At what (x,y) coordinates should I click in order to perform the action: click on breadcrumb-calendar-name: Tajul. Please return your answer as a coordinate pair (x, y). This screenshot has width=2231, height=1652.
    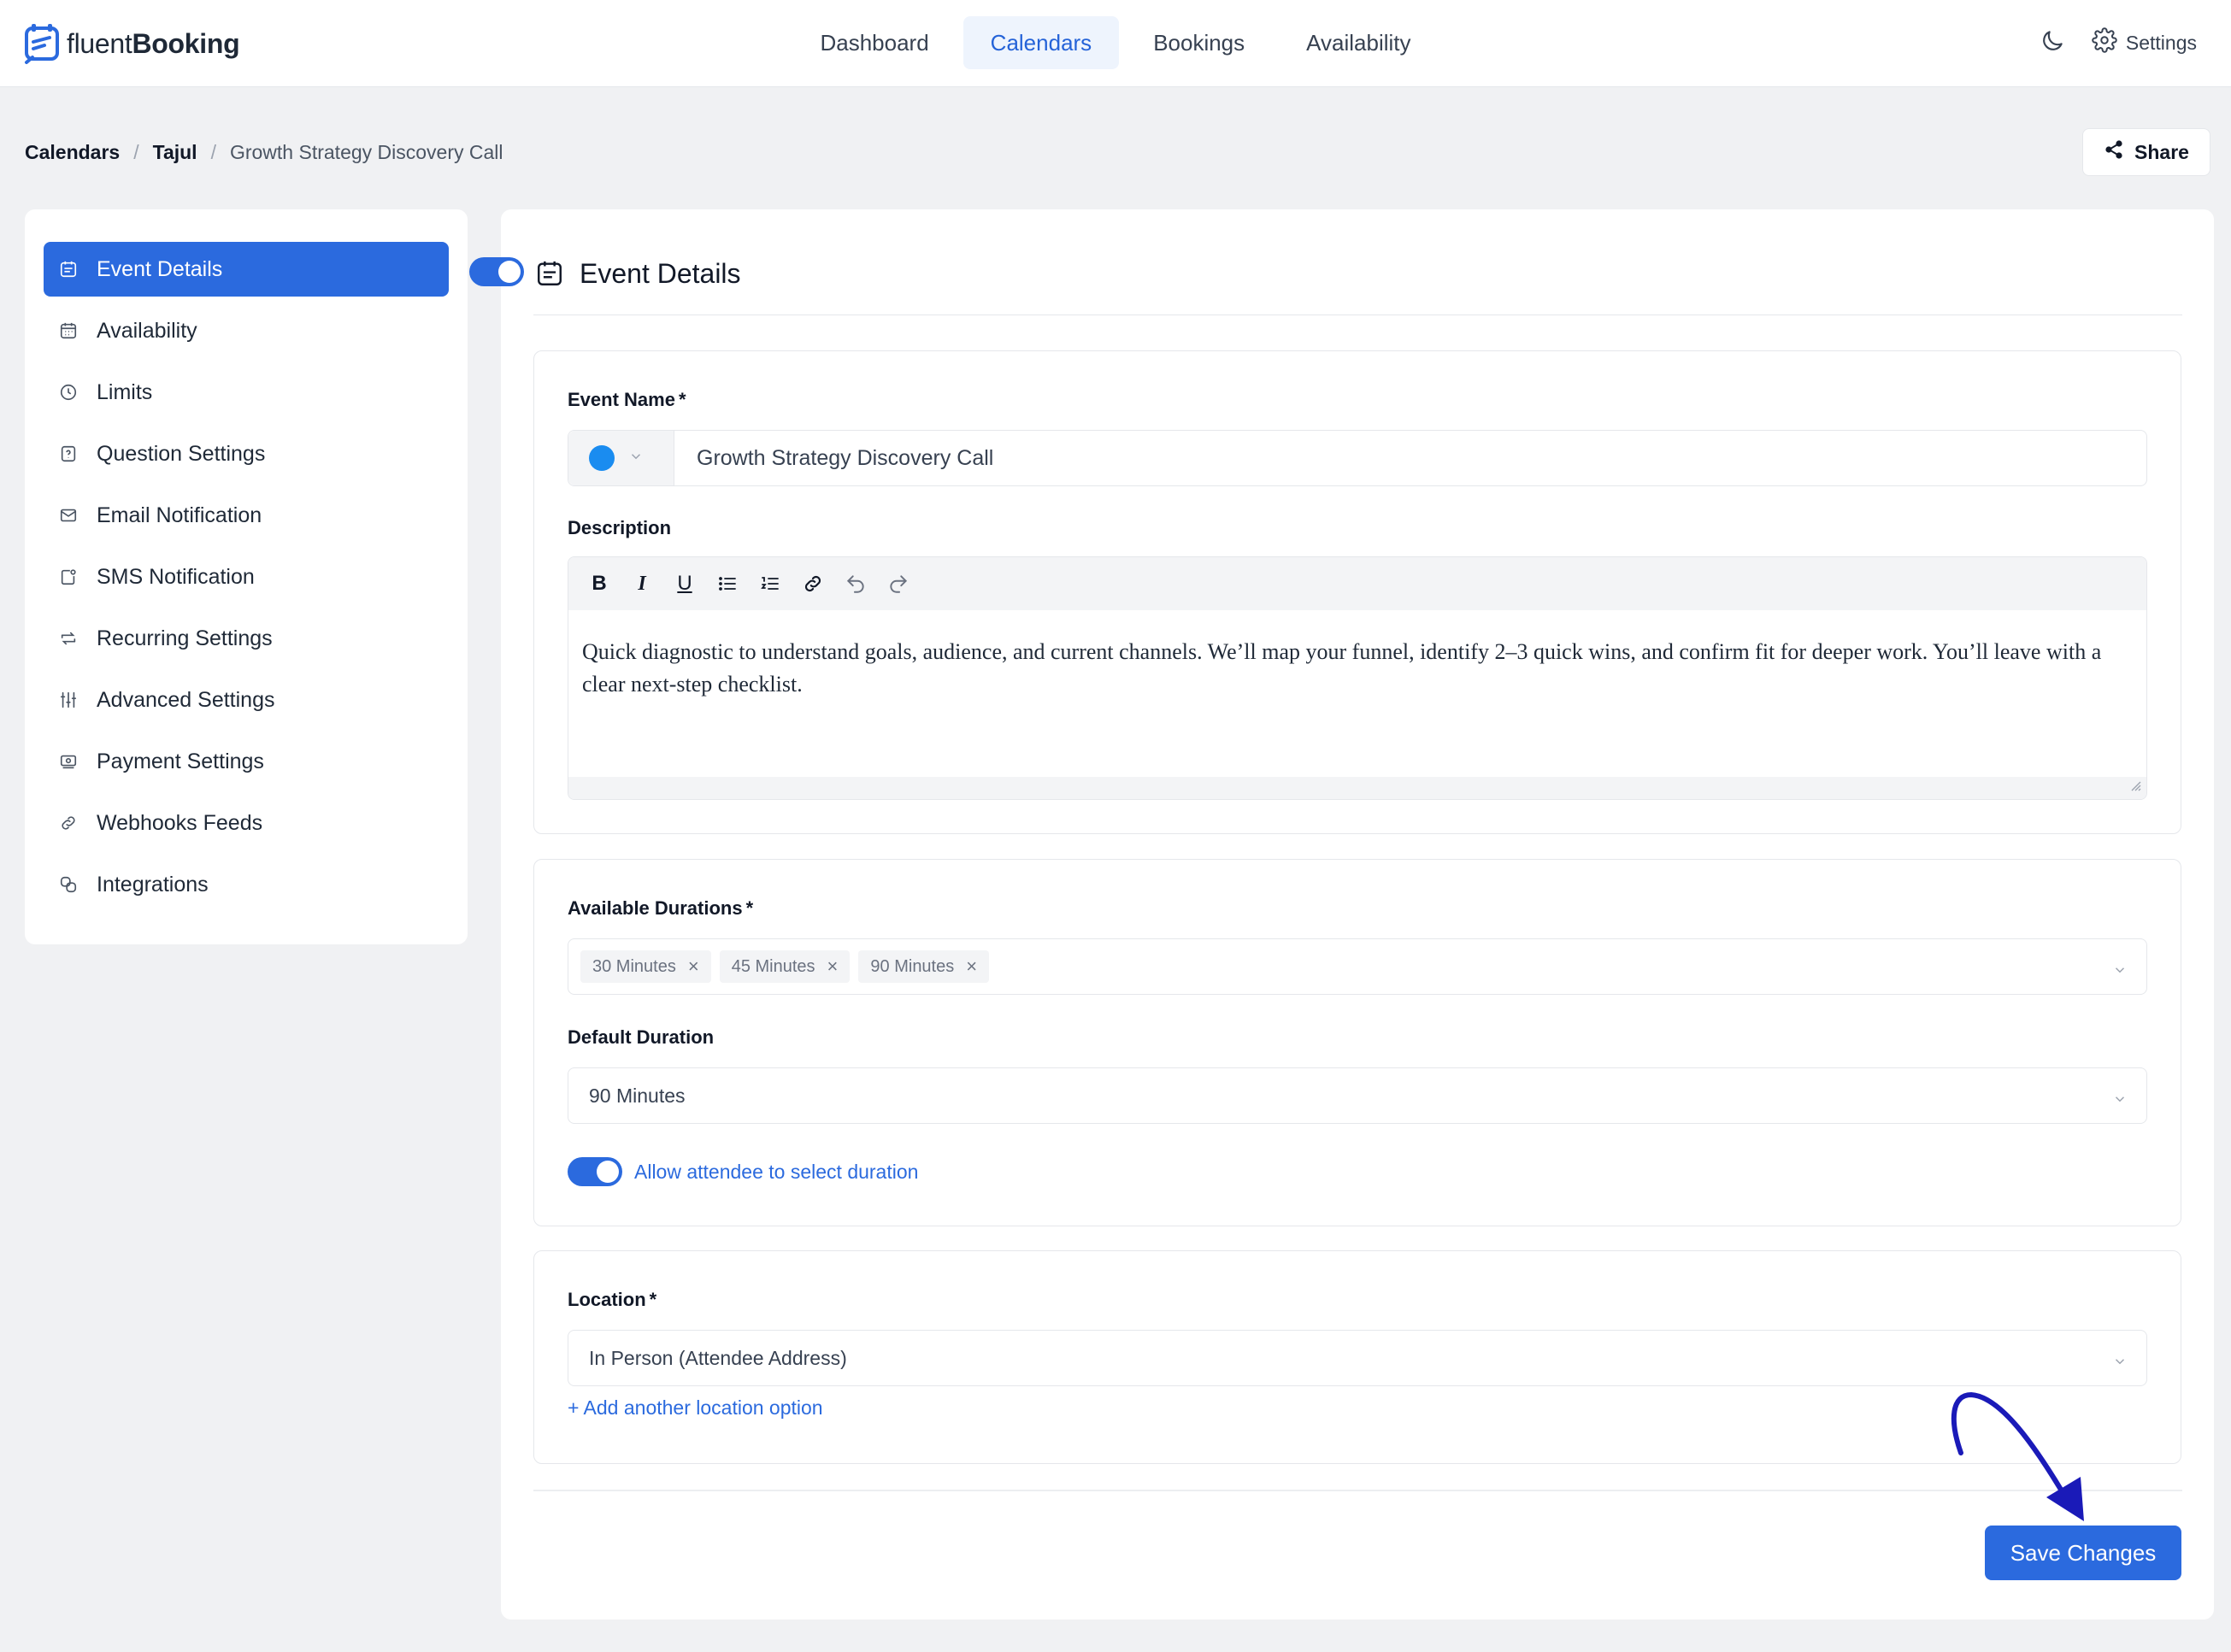
    Looking at the image, I should click on (175, 152).